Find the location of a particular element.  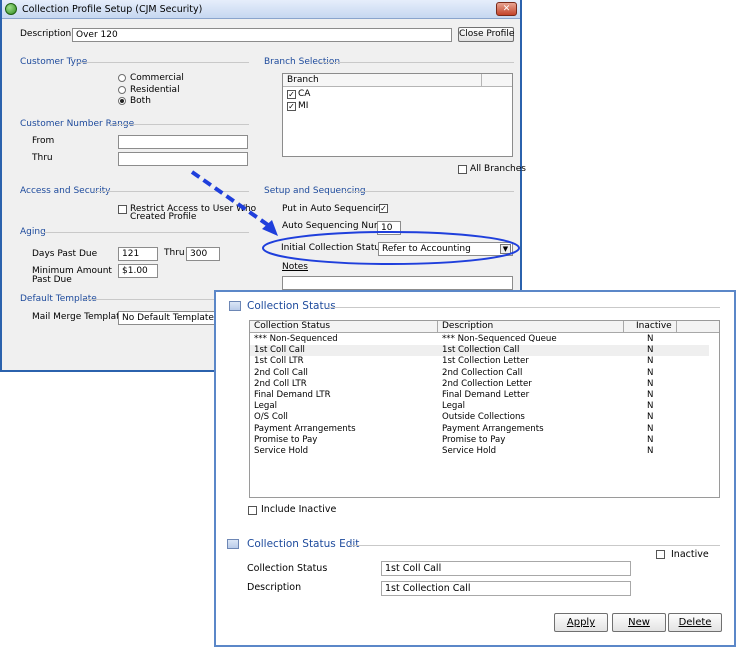

edit-description-label: Description is located at coordinates (274, 587).